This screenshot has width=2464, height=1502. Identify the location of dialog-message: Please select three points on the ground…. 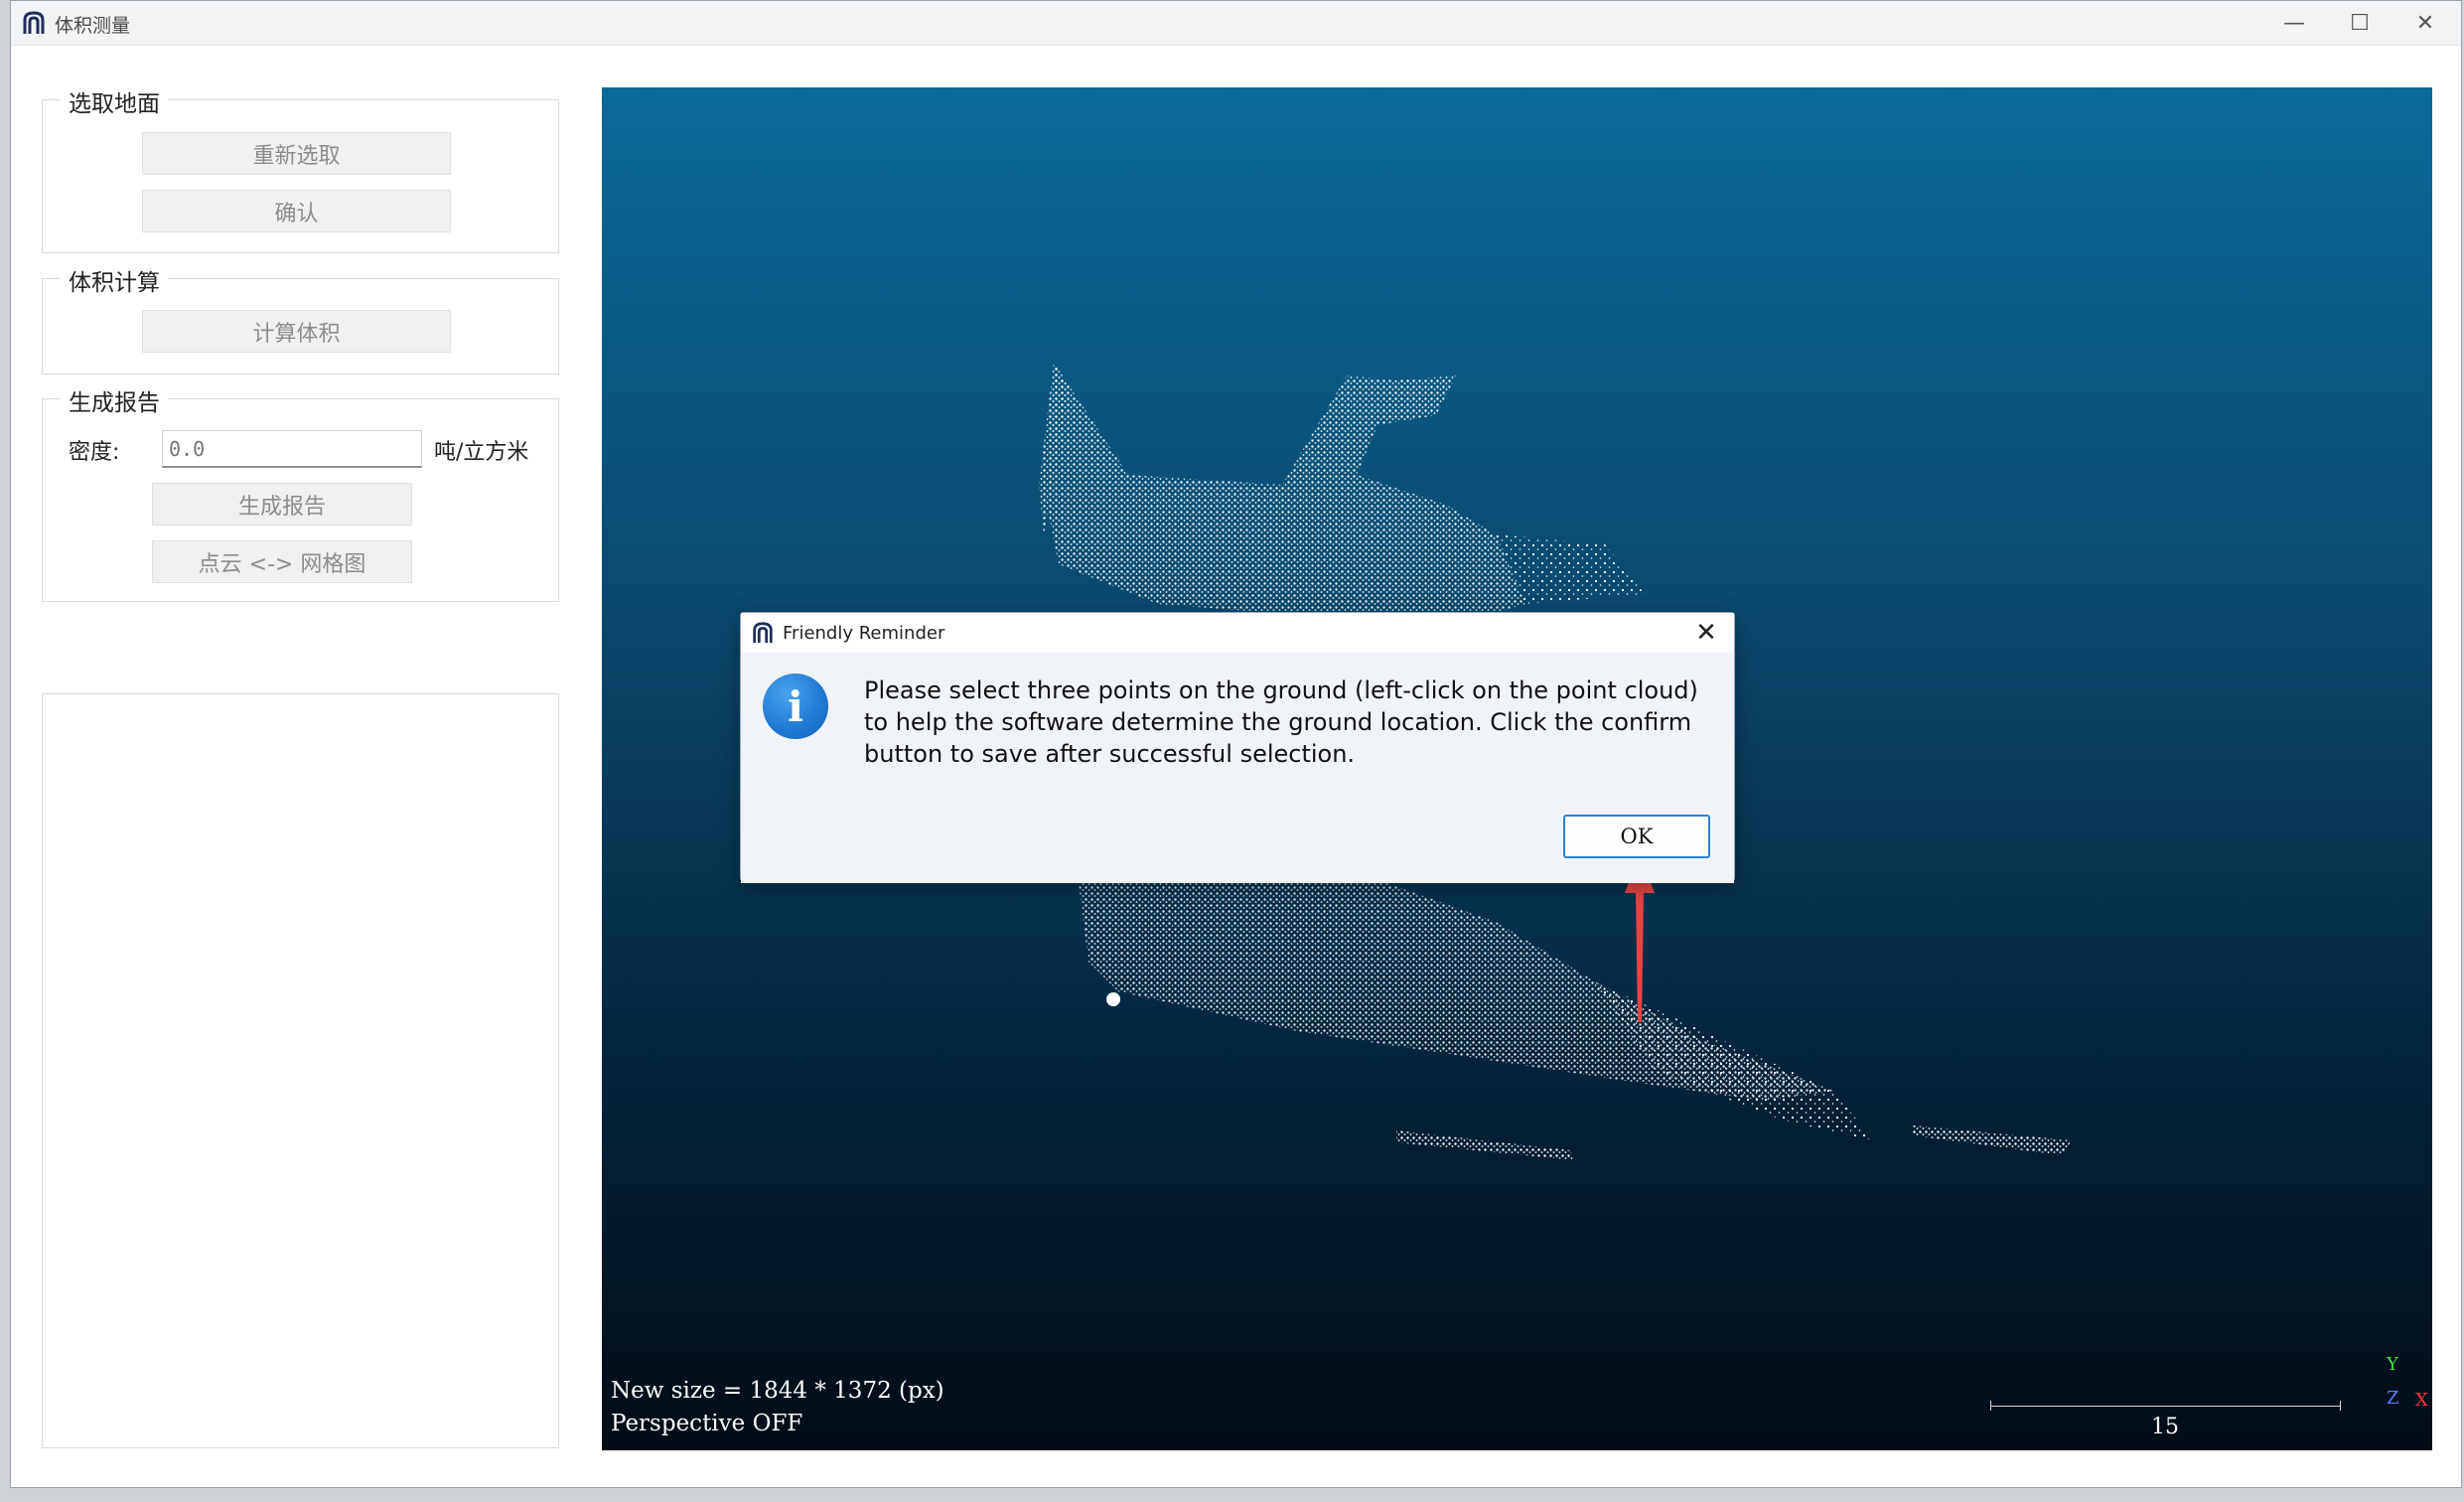
(1281, 722).